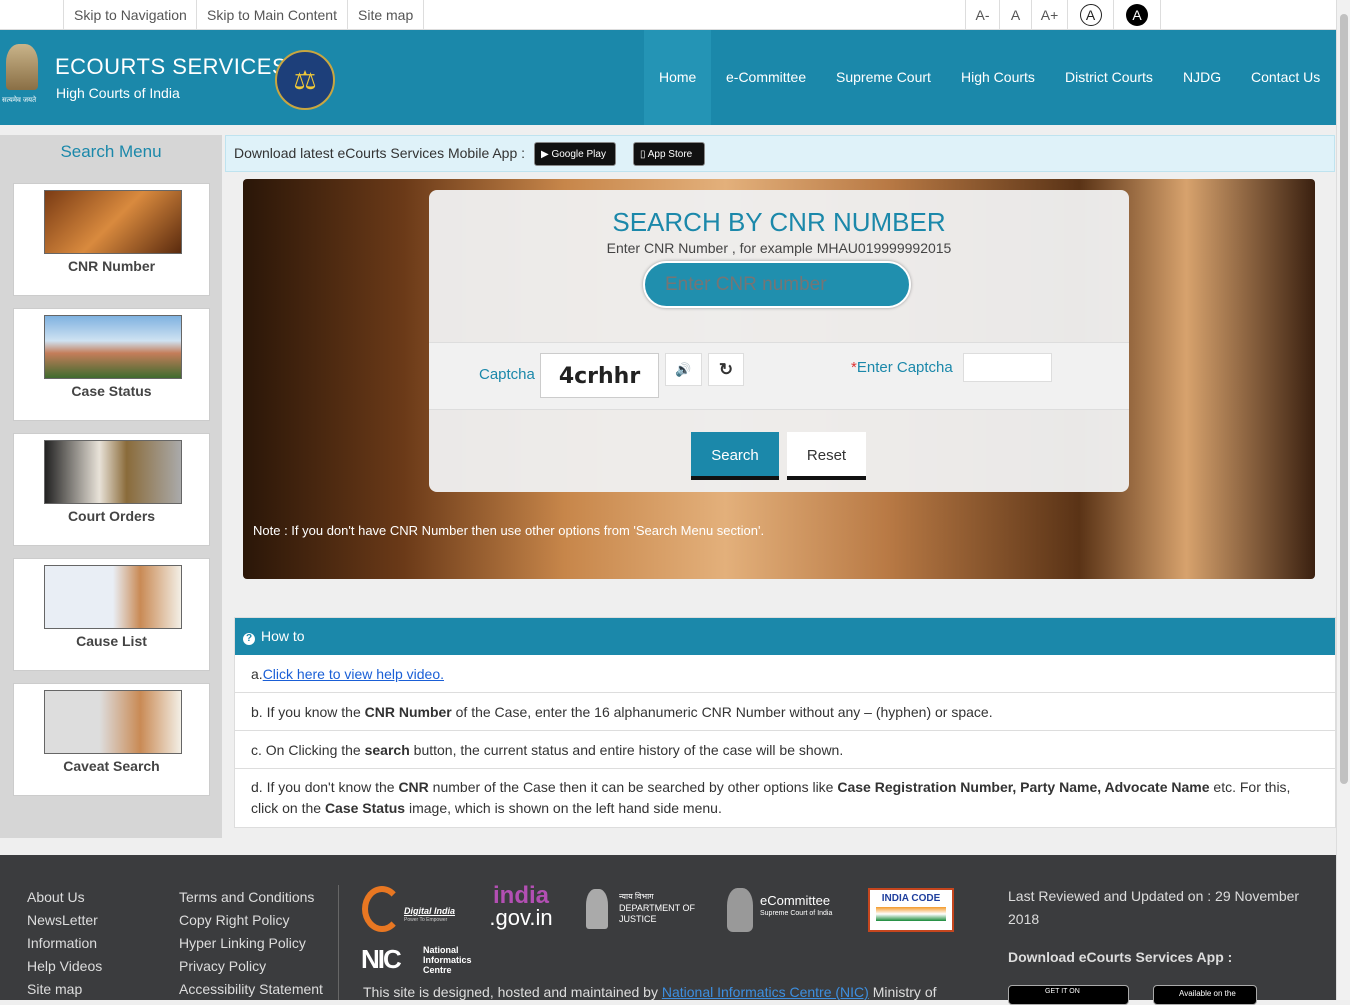 The image size is (1350, 1005). Describe the element at coordinates (911, 910) in the screenshot. I see `india-code-logo: INDIA CODE` at that location.